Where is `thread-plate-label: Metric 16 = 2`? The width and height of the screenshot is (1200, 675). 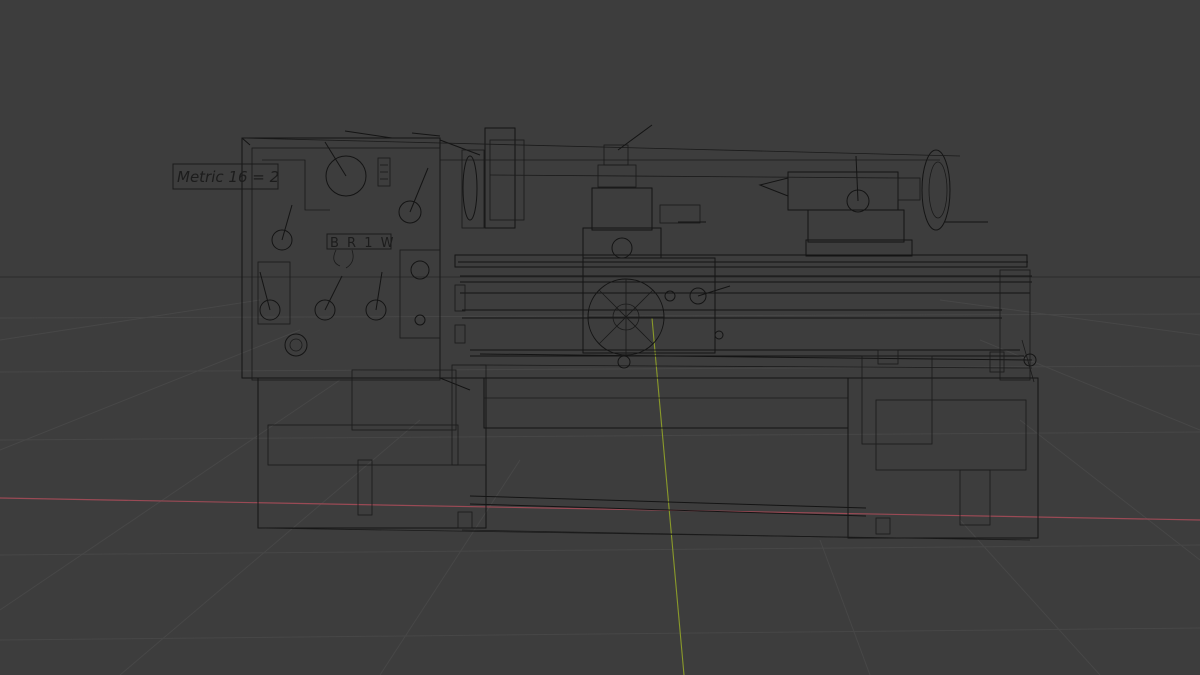
thread-plate-label: Metric 16 = 2 is located at coordinates (225, 176).